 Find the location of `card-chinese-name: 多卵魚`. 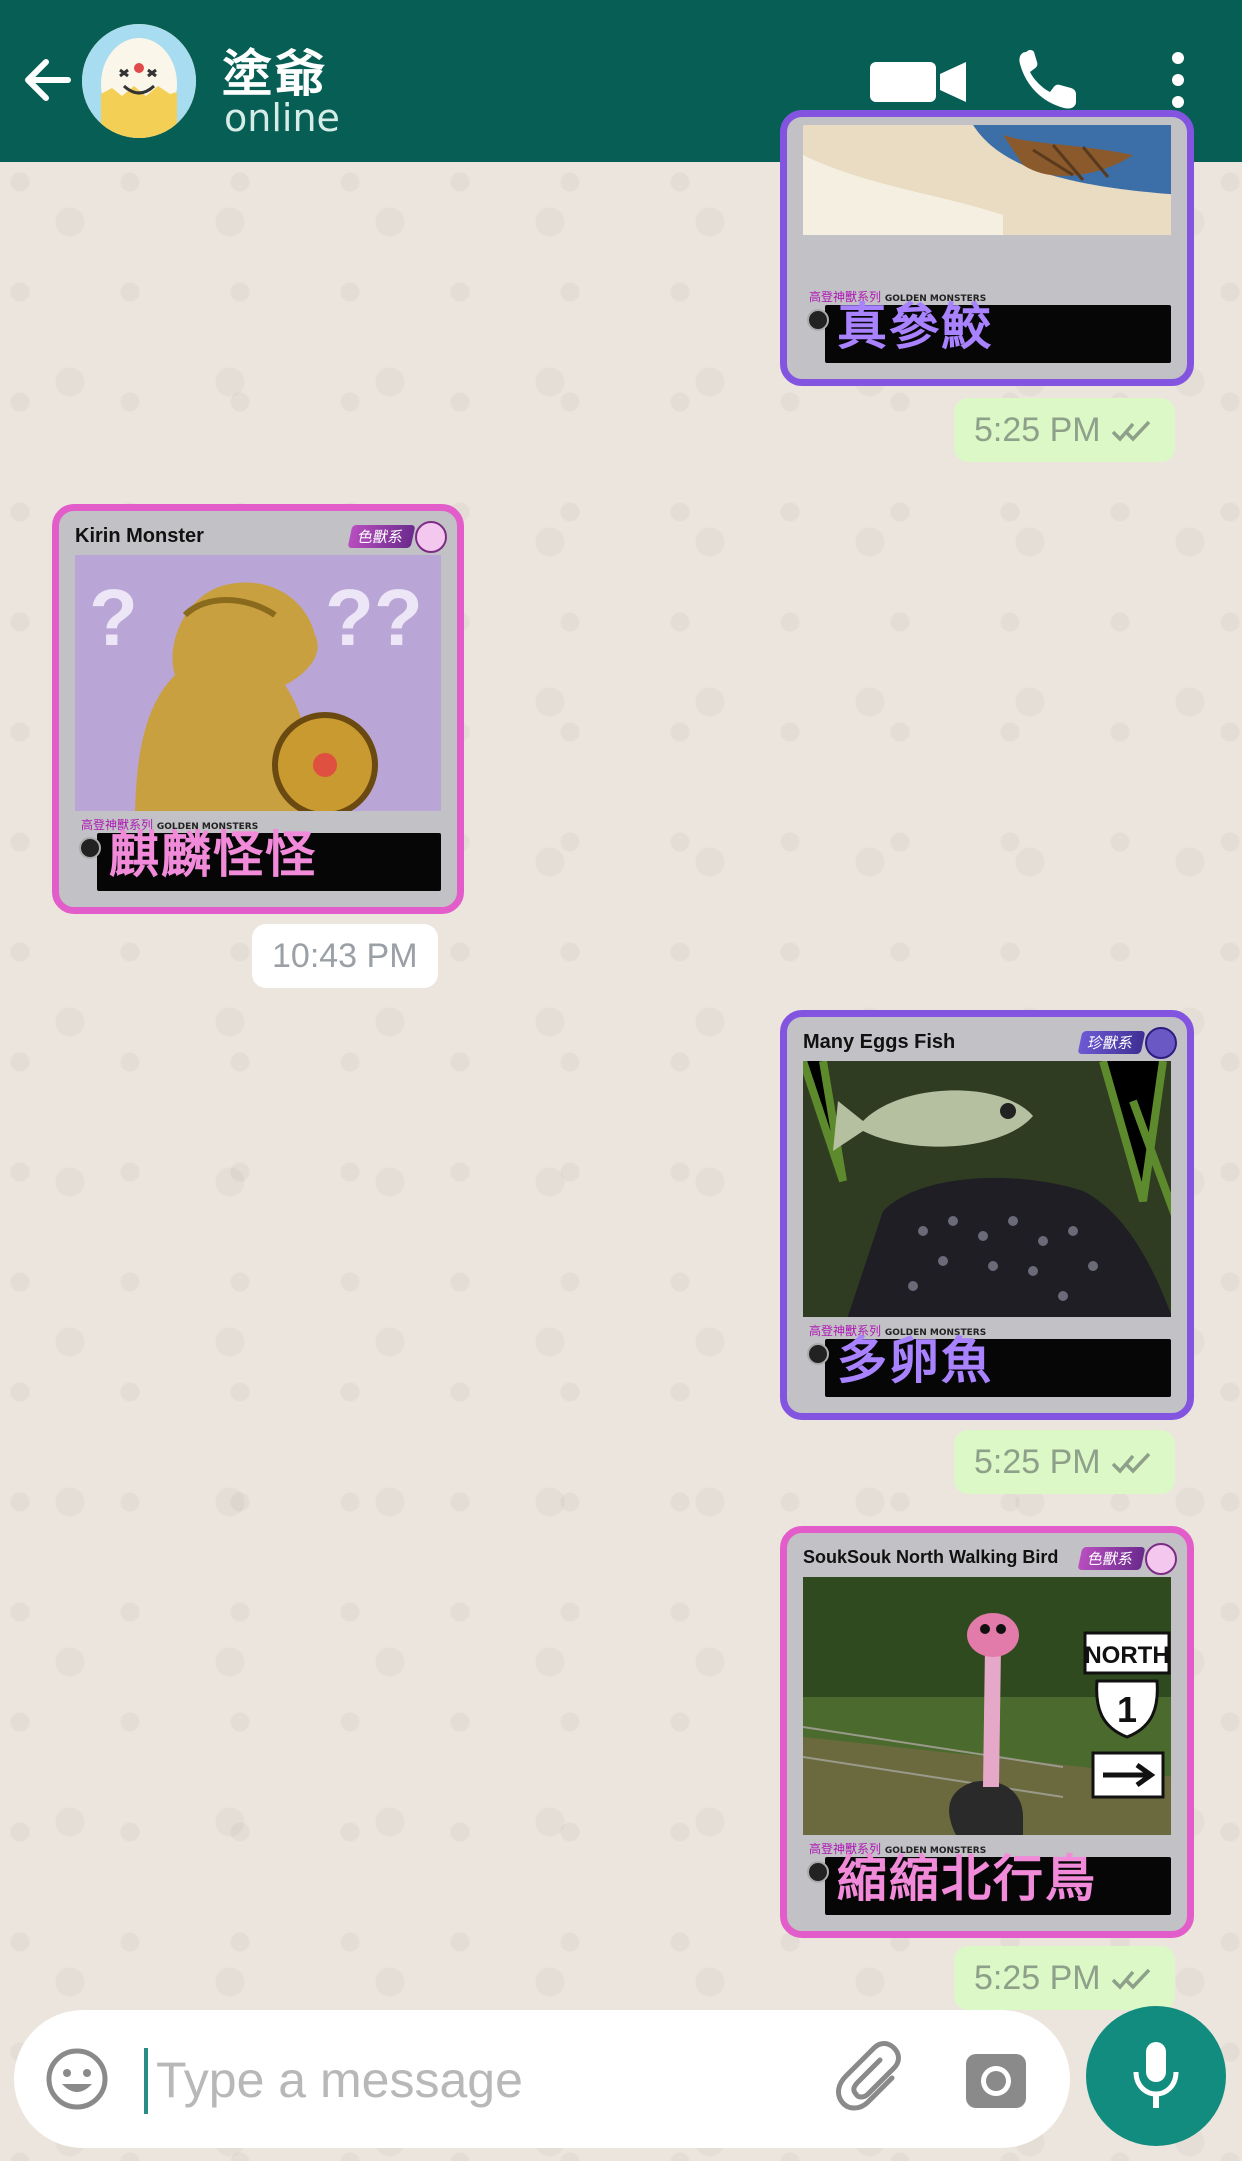

card-chinese-name: 多卵魚 is located at coordinates (915, 1360).